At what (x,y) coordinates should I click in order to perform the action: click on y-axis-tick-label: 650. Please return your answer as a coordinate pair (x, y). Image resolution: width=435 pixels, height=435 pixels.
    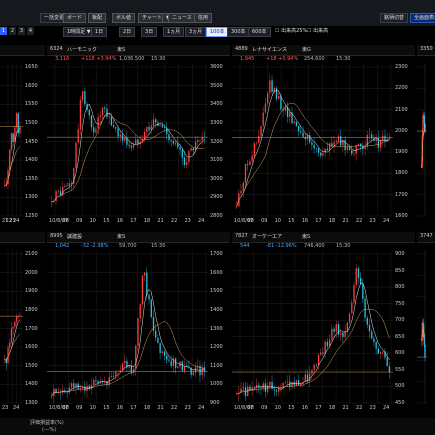
    Looking at the image, I should click on (400, 336).